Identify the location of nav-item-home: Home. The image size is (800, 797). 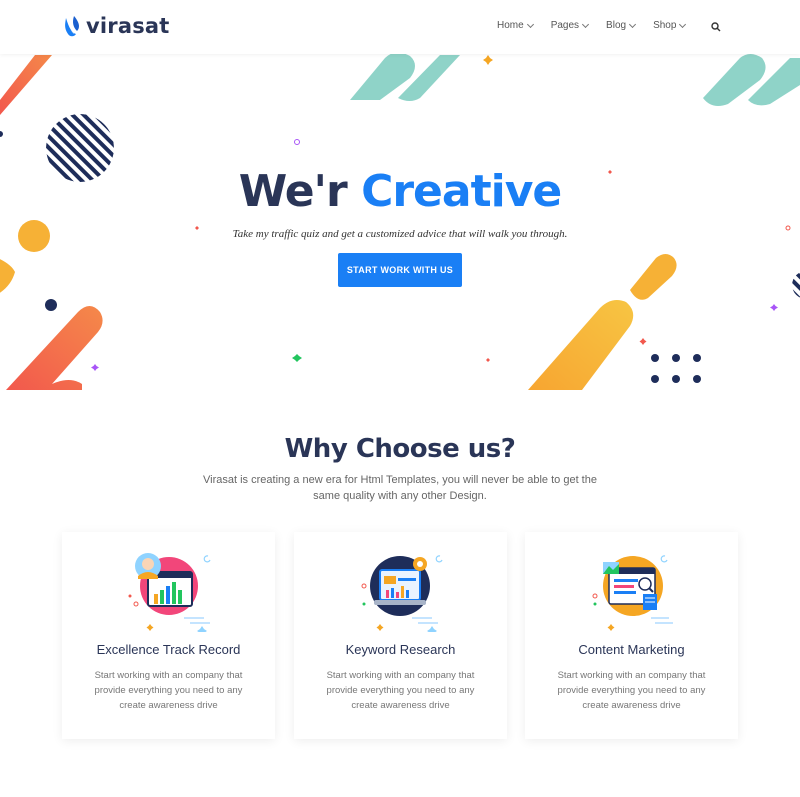
(515, 25).